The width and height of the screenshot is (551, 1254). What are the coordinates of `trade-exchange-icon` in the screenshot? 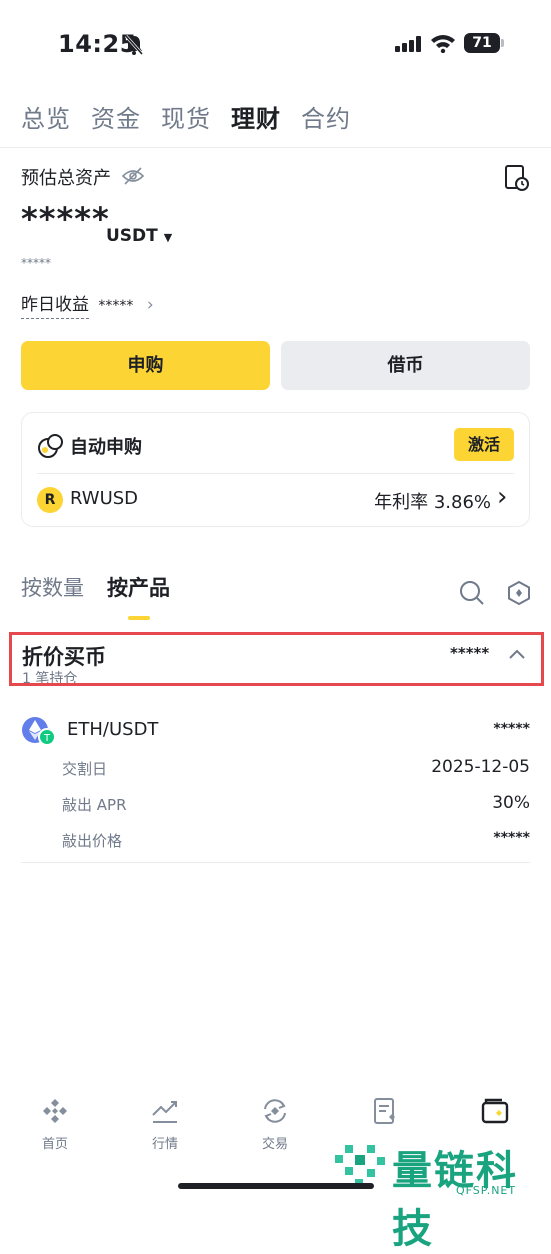 It's located at (275, 1111).